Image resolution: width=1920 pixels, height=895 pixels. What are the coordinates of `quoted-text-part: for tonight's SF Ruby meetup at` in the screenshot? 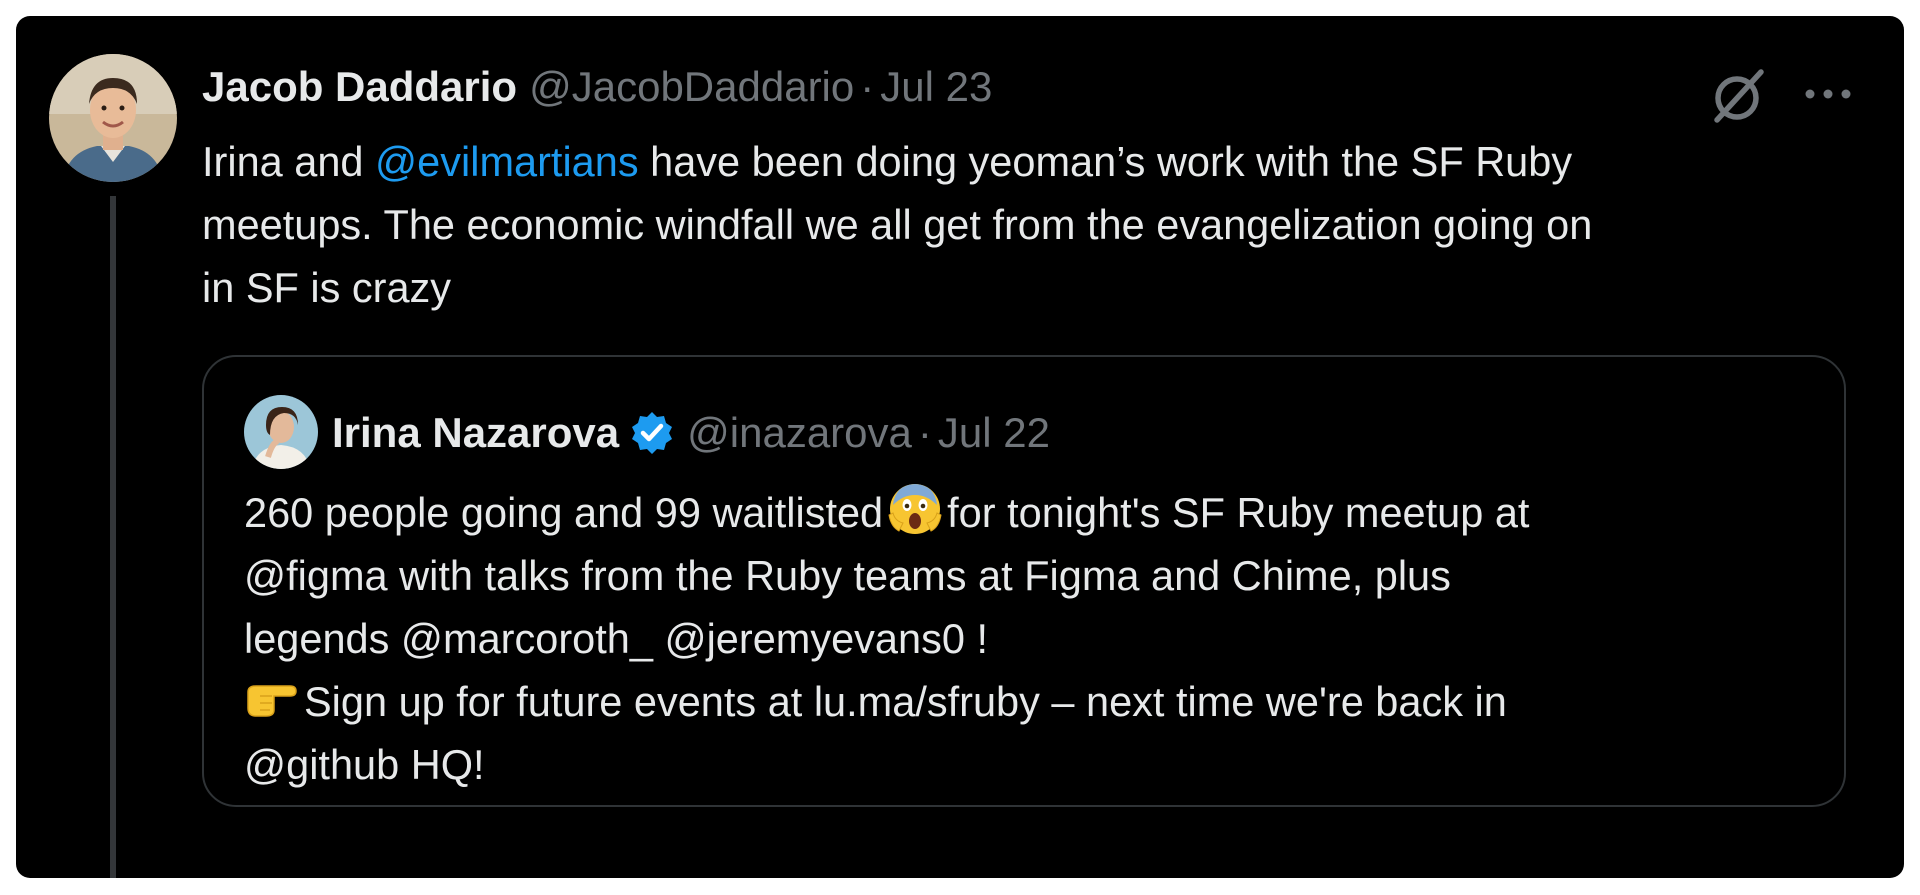 It's located at (1238, 512).